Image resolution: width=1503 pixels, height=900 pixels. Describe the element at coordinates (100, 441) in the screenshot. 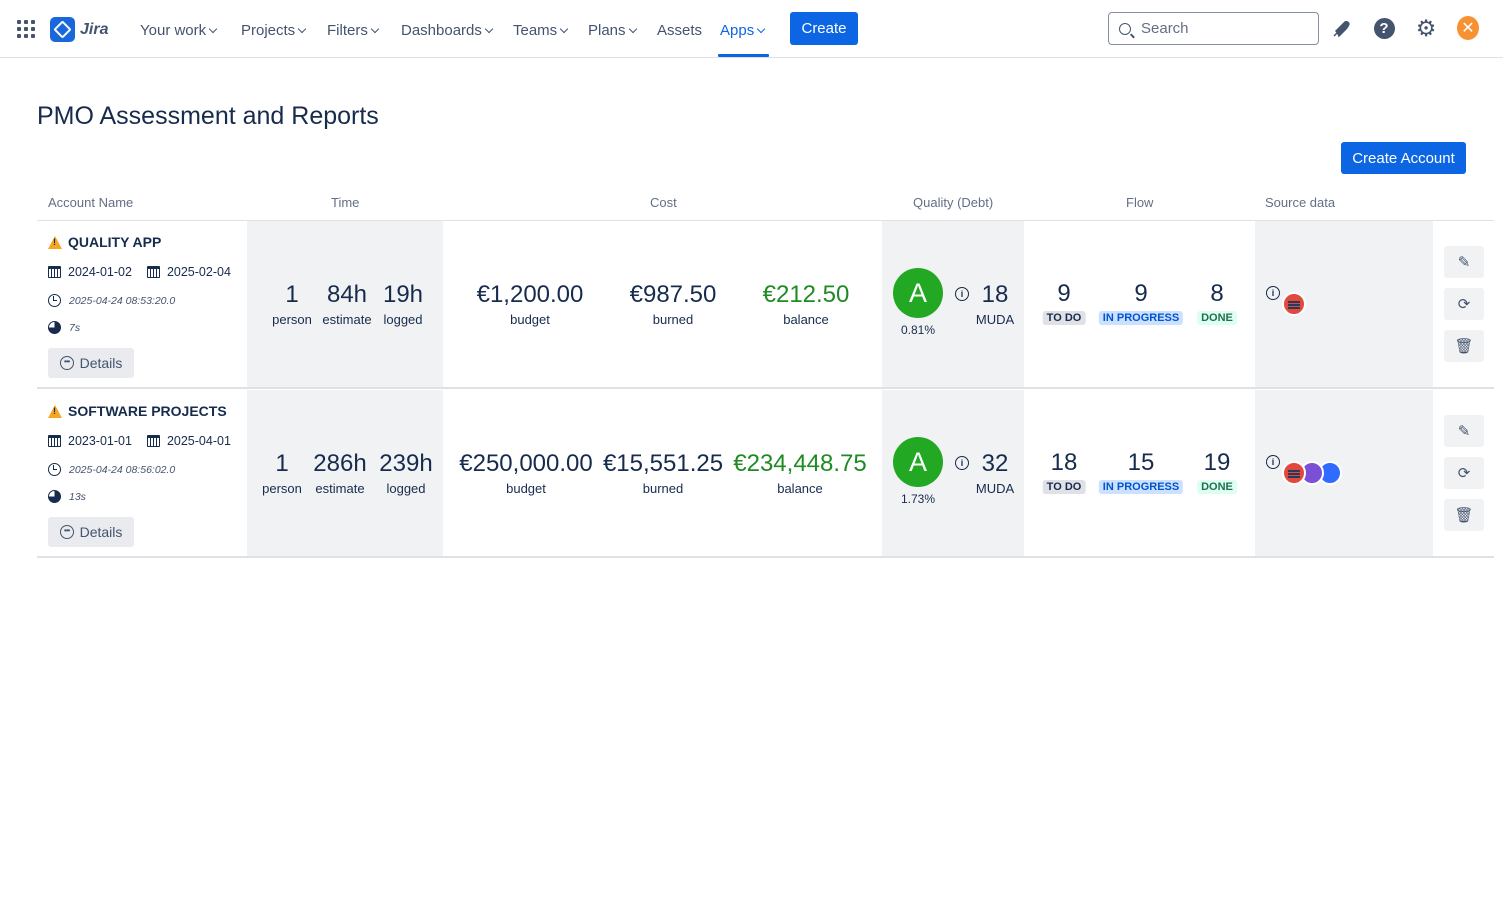

I see `start-date: 2023-01-01` at that location.